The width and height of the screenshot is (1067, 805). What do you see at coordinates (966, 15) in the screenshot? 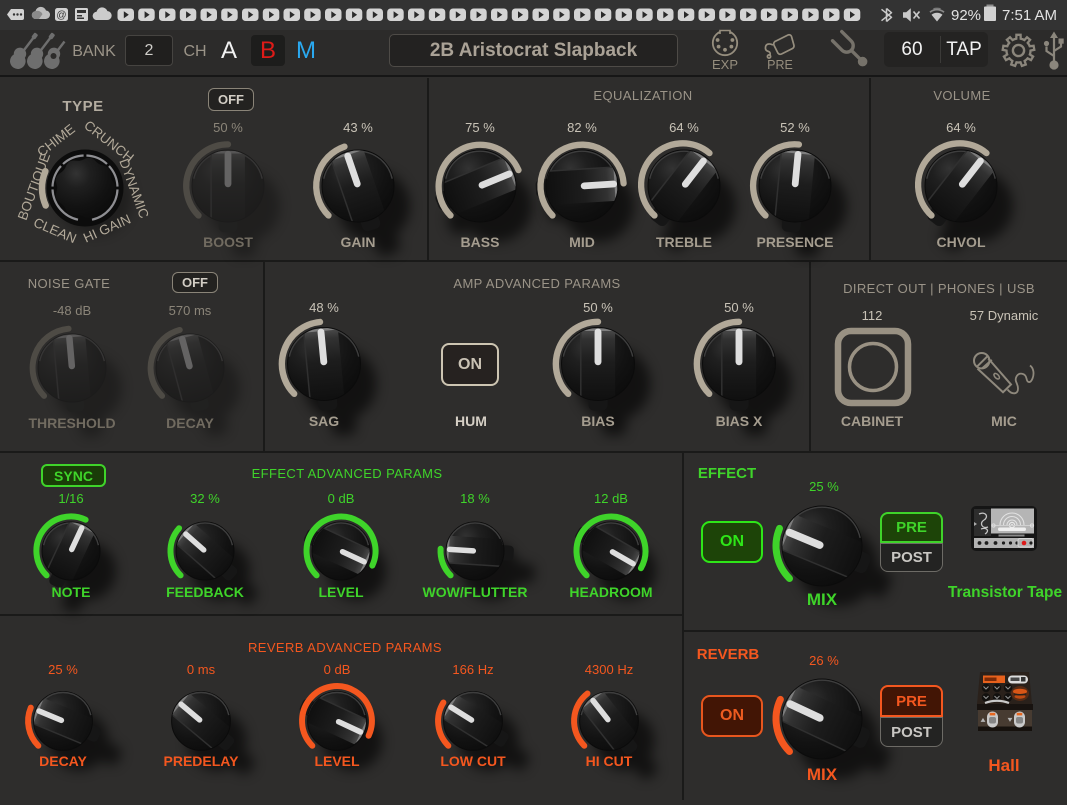
I see `svg-text: 92%` at bounding box center [966, 15].